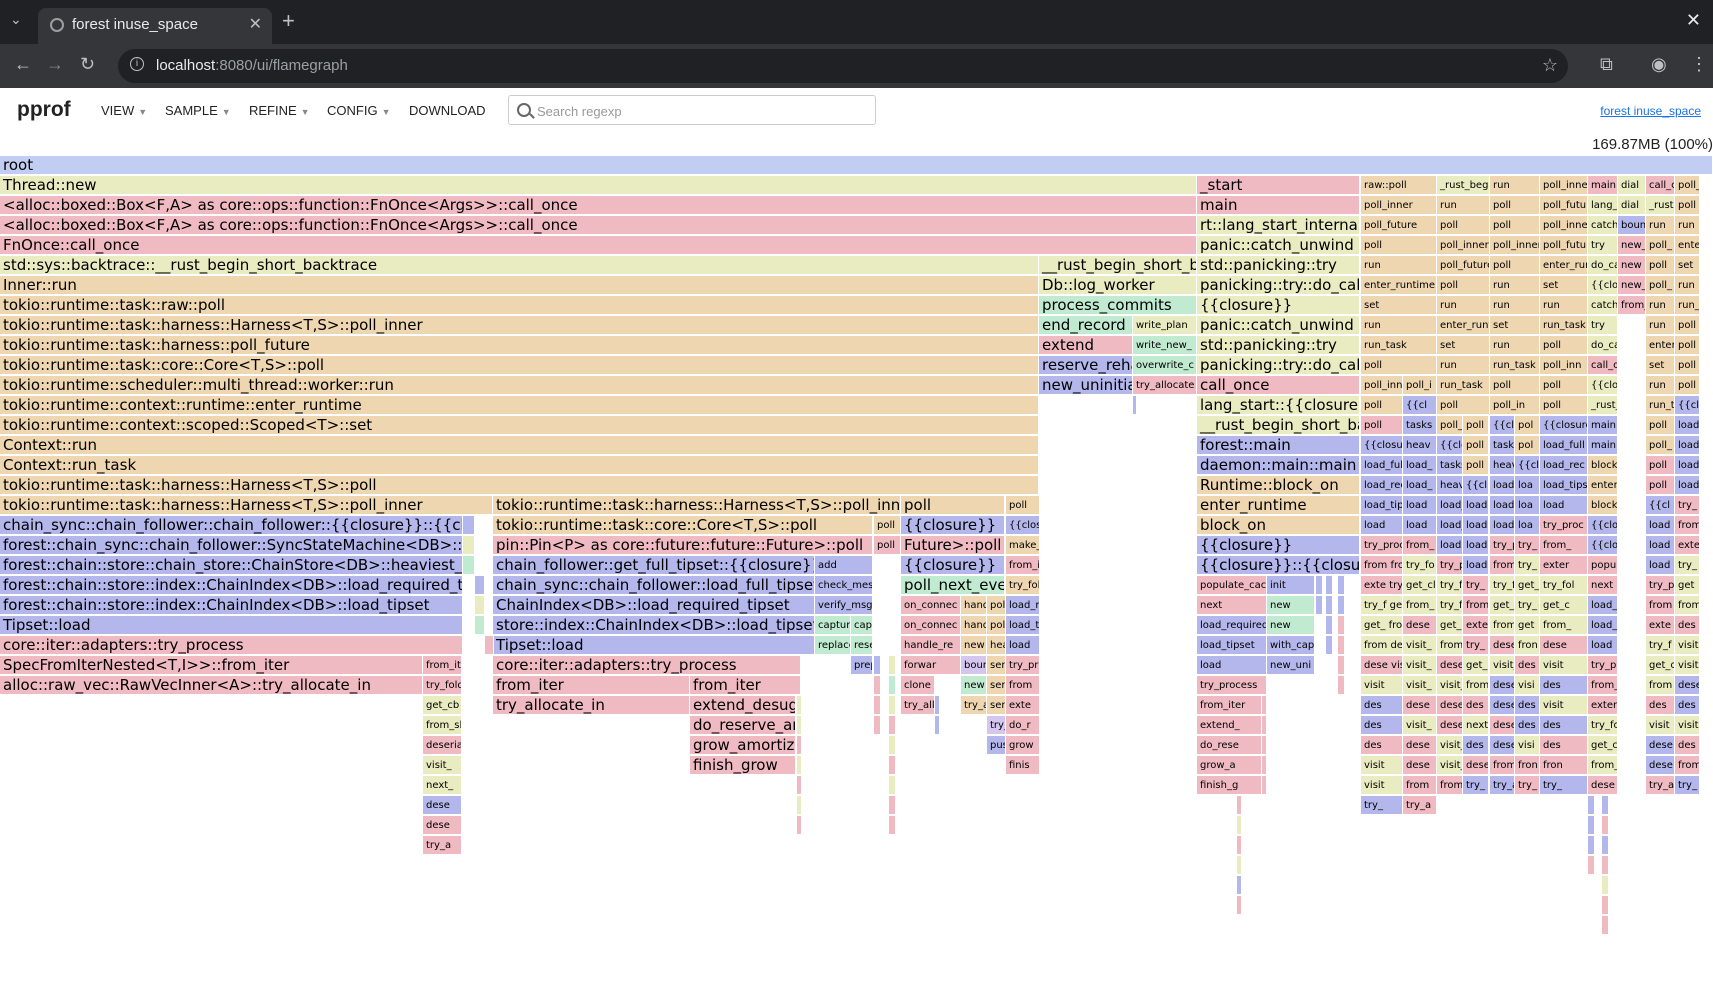  I want to click on flame-frame: _rust, so click(1660, 205).